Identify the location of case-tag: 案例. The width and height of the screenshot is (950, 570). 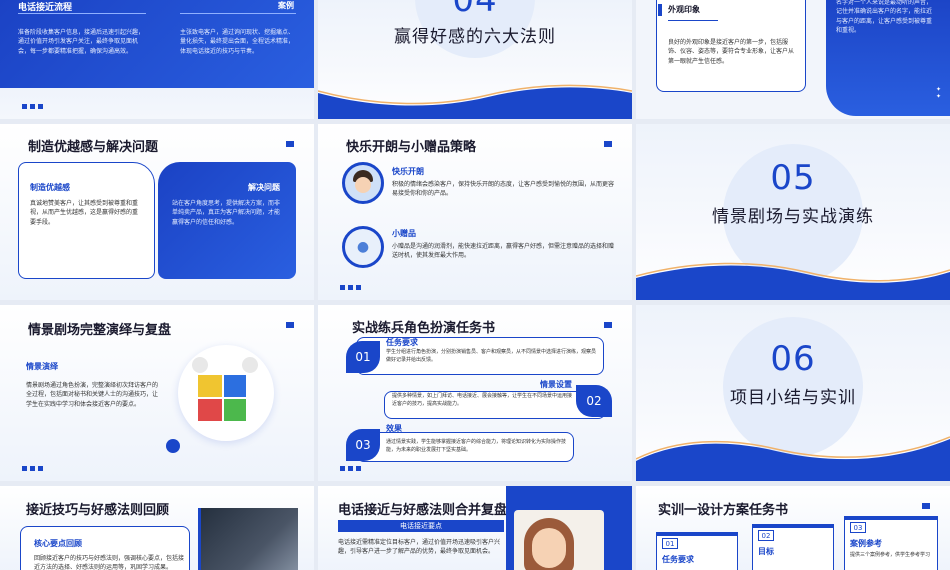
(286, 5).